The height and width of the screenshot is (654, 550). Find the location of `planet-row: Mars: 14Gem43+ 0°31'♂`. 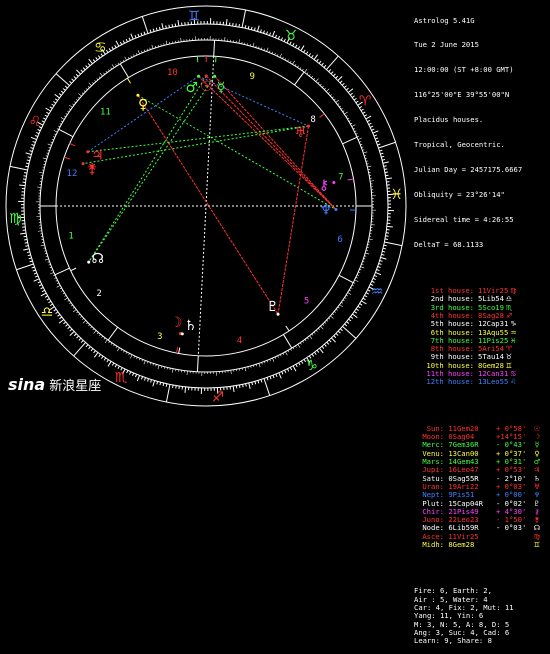

planet-row: Mars: 14Gem43+ 0°31'♂ is located at coordinates (482, 462).